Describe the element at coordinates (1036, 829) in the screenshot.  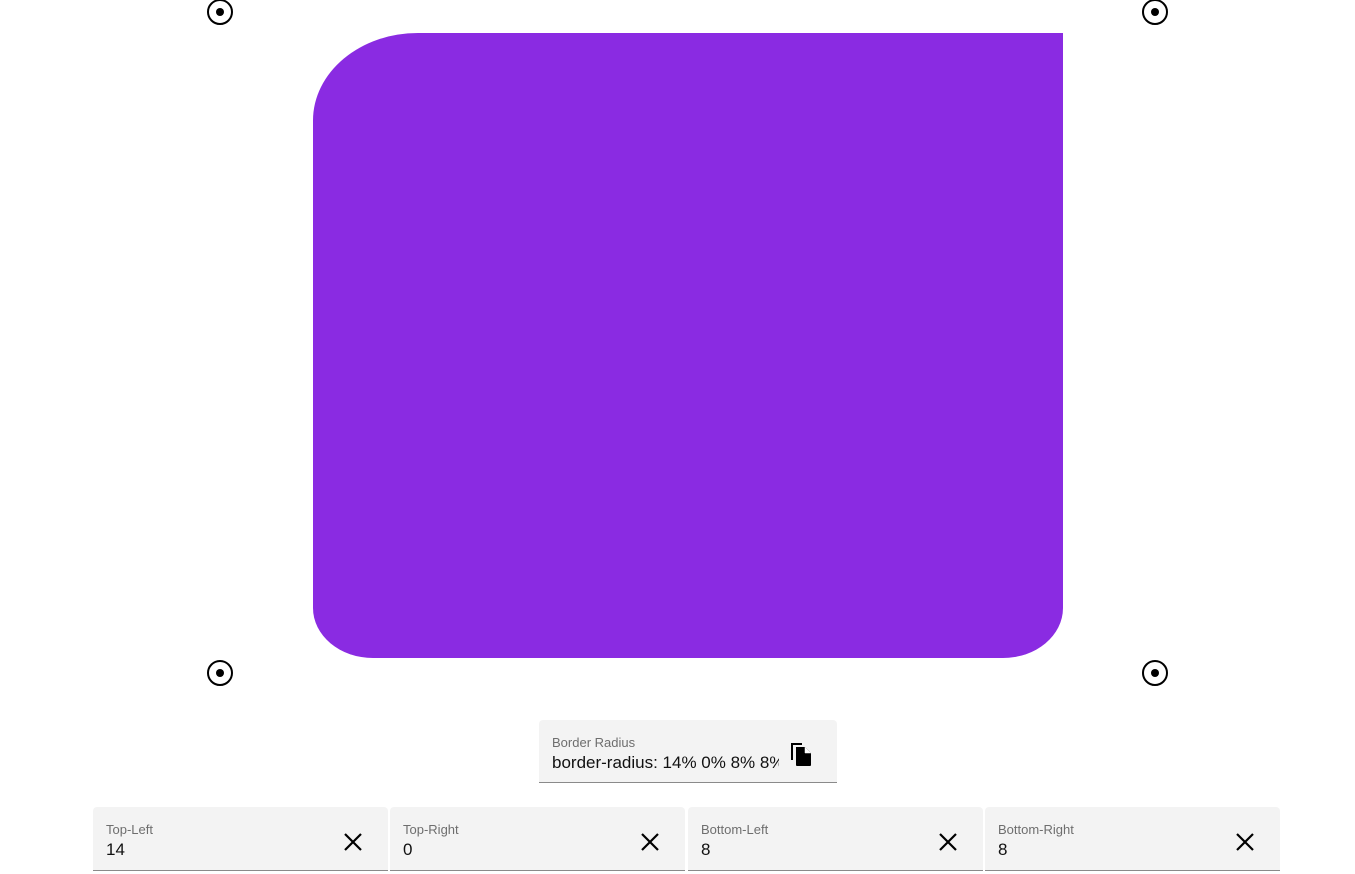
I see `bottom-right-label: Bottom-Right` at that location.